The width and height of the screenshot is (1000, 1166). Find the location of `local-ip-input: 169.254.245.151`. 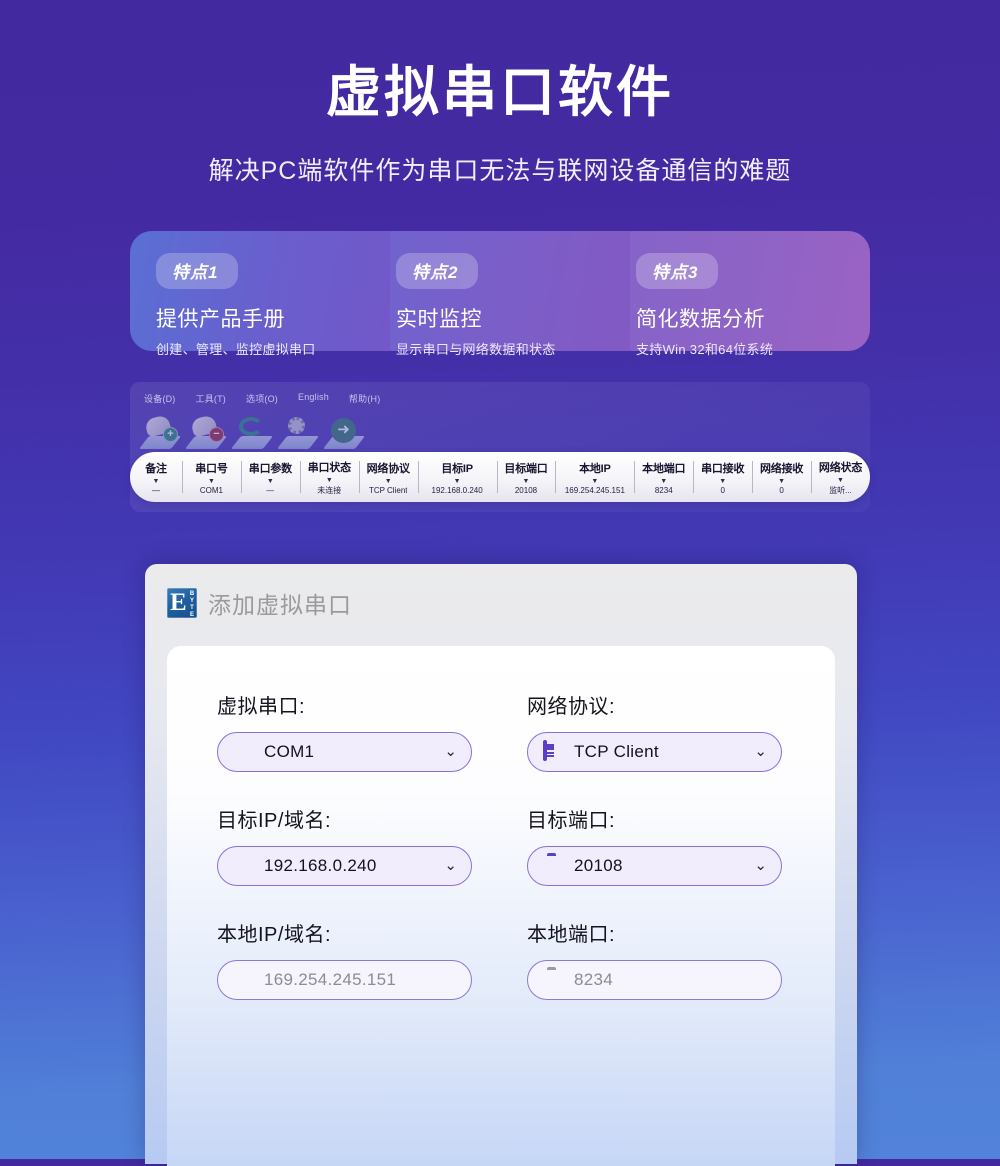

local-ip-input: 169.254.245.151 is located at coordinates (344, 980).